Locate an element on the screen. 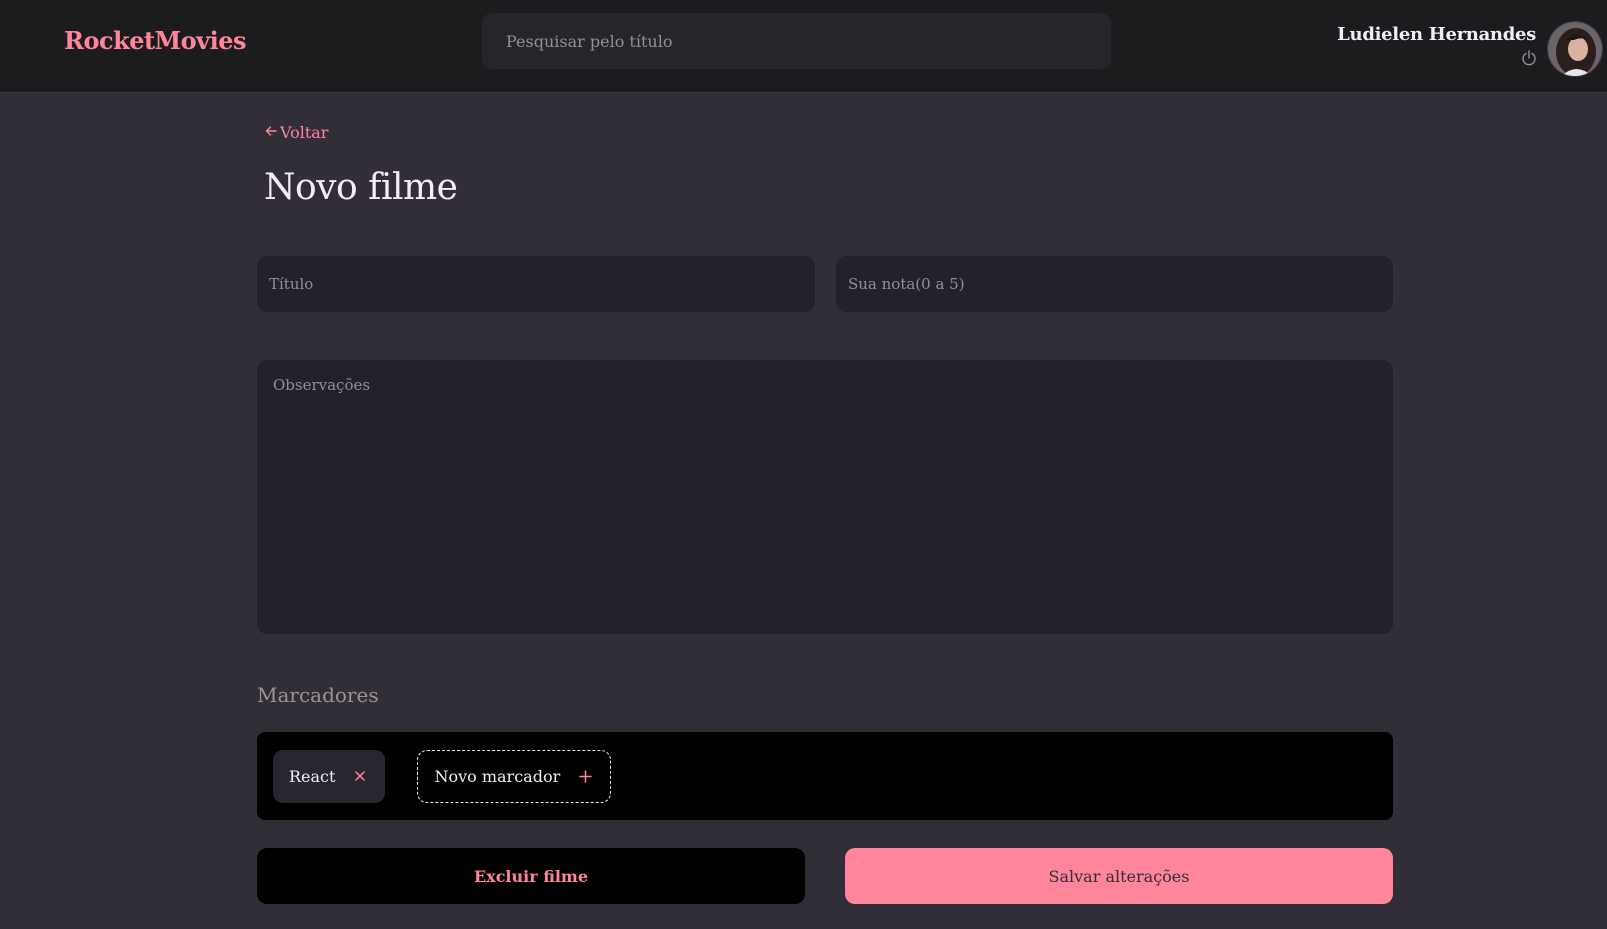  tag-item: React is located at coordinates (329, 776).